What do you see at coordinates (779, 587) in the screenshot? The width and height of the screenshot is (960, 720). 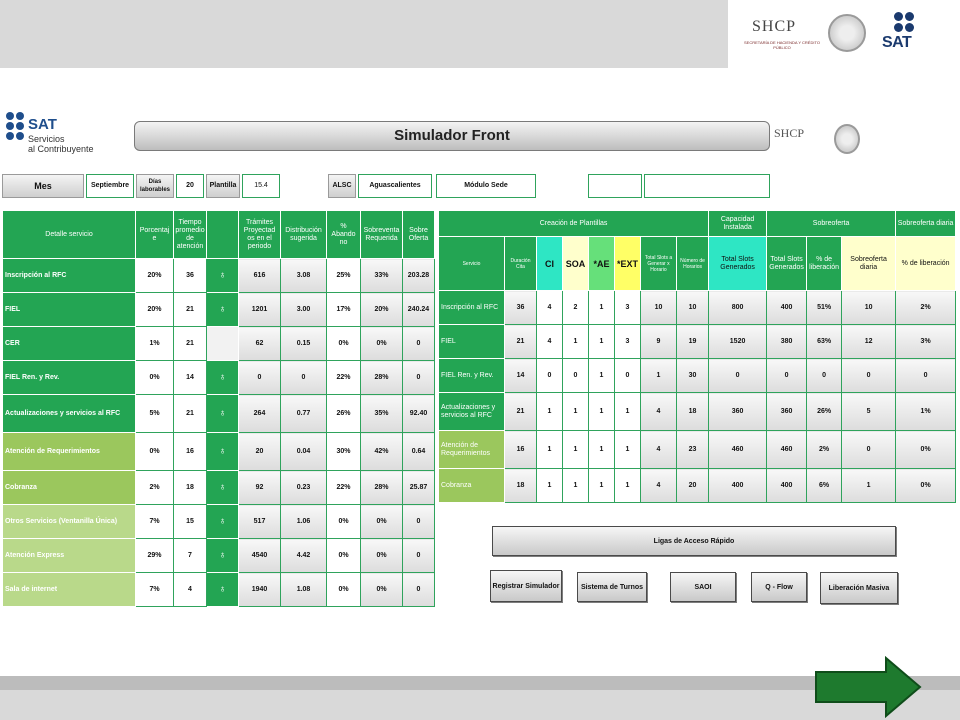 I see `q-flow-button: Q - Flow` at bounding box center [779, 587].